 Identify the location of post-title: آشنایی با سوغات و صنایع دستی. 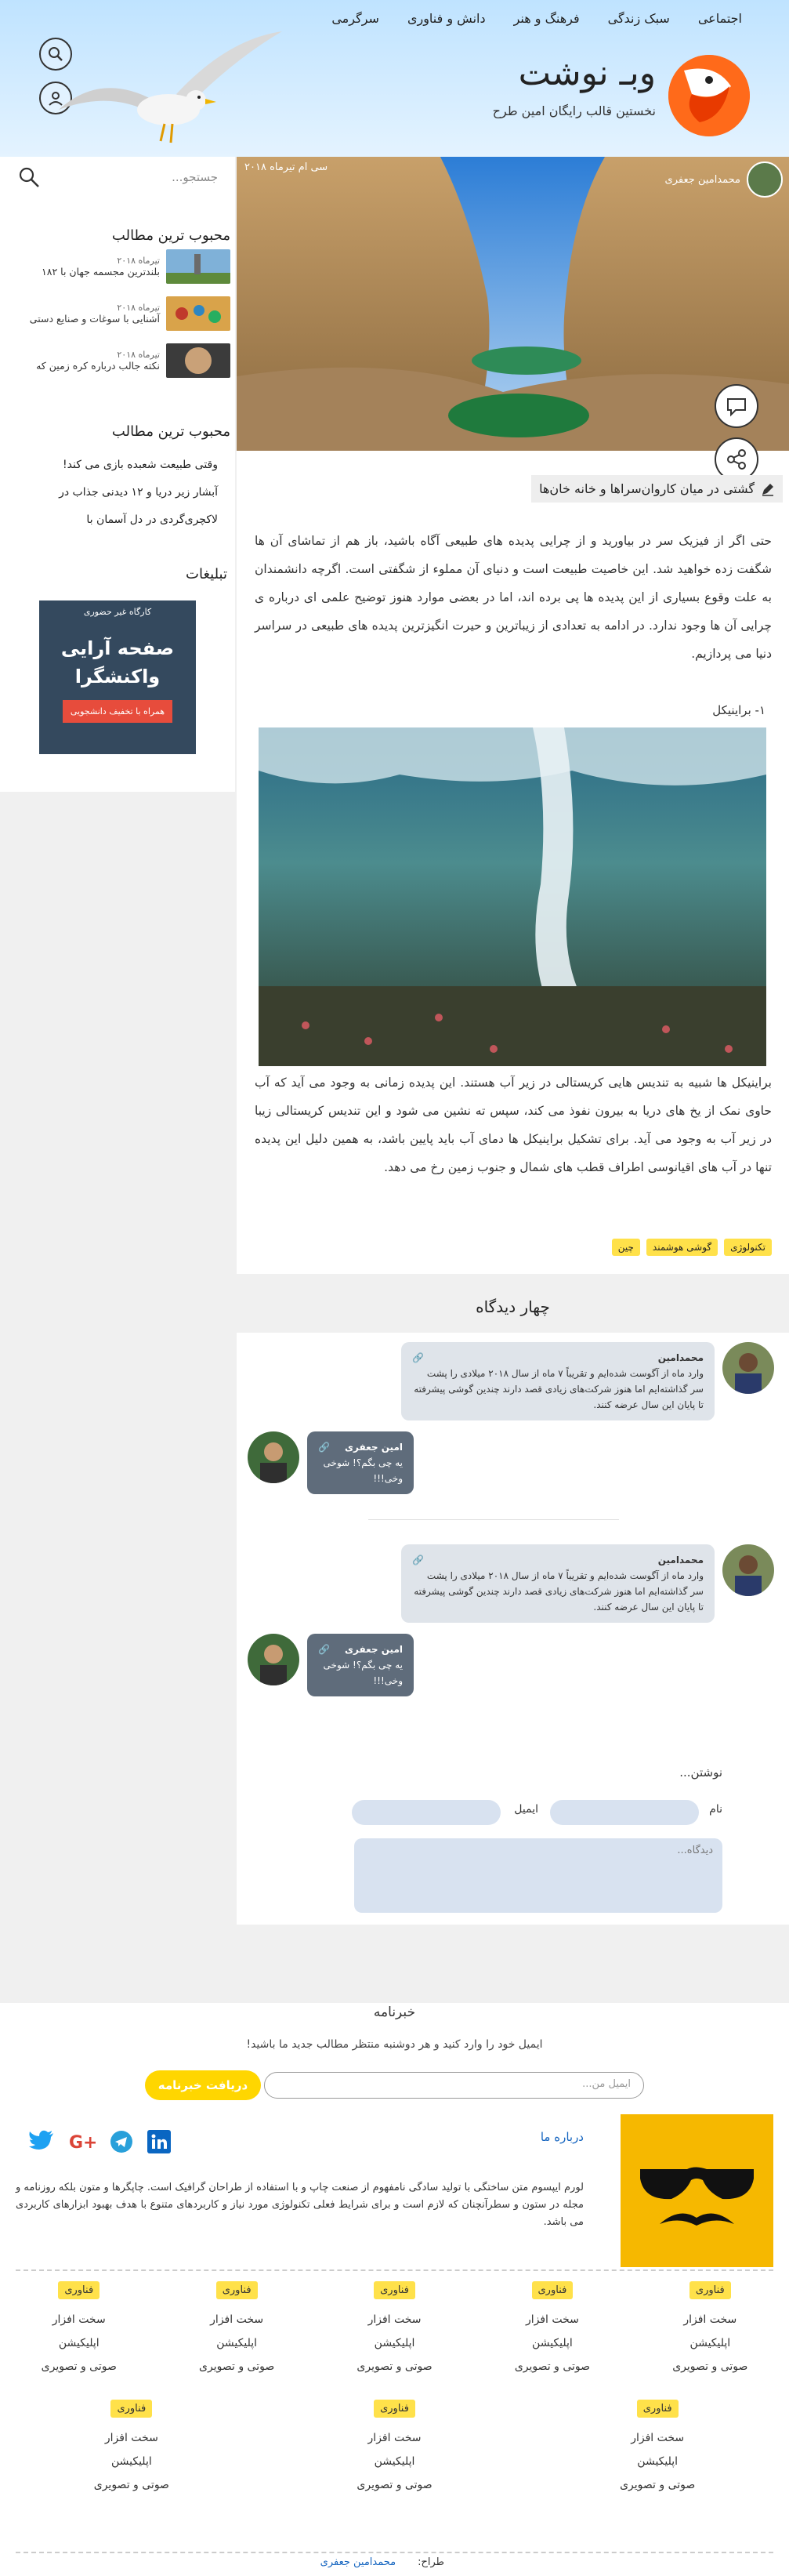
(95, 319).